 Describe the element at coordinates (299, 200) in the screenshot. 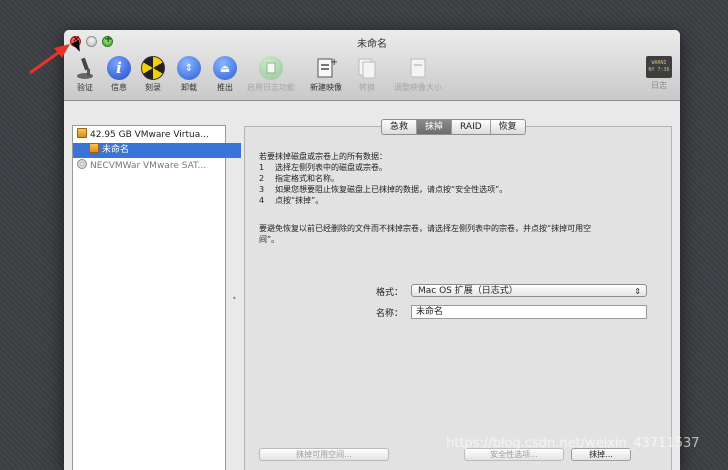

I see `step-text: 点按“抹掉”。` at that location.